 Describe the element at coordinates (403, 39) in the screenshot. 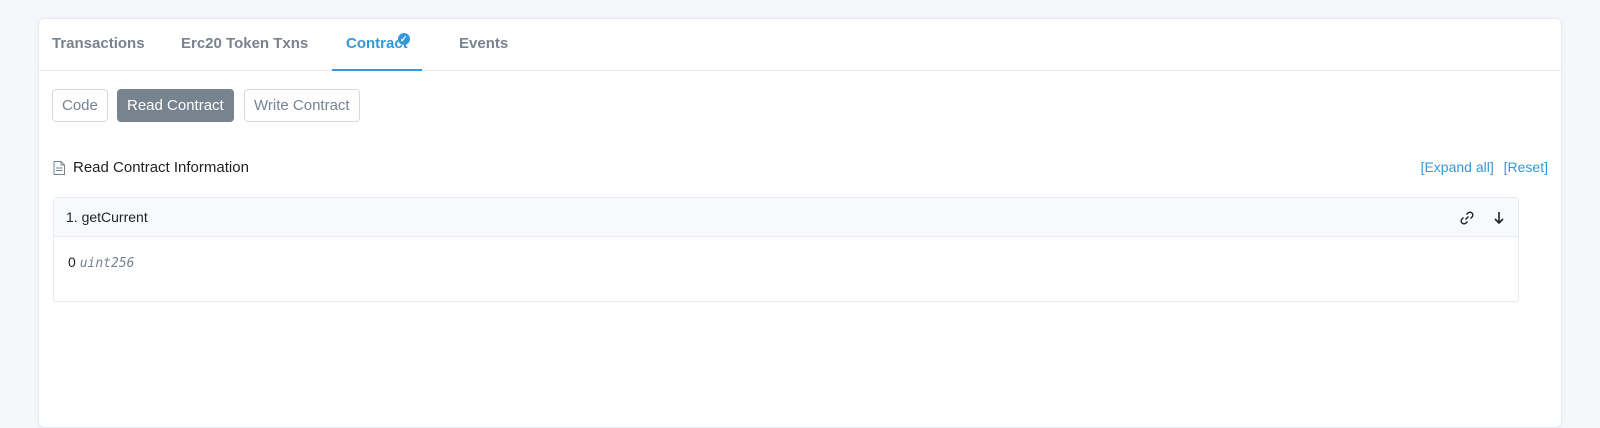

I see `check-circle-icon: ✓` at that location.